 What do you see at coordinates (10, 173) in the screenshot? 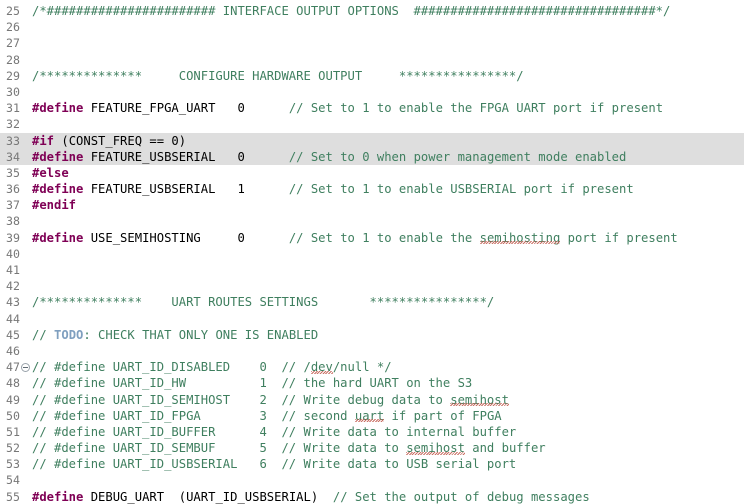
I see `line-number: 35` at bounding box center [10, 173].